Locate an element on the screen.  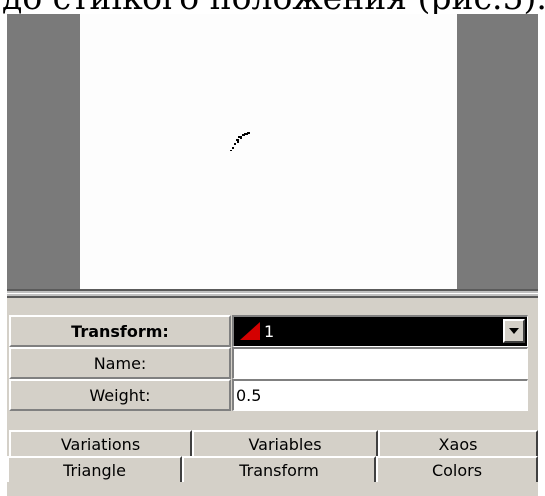
tab-variations: Variations is located at coordinates (100, 443).